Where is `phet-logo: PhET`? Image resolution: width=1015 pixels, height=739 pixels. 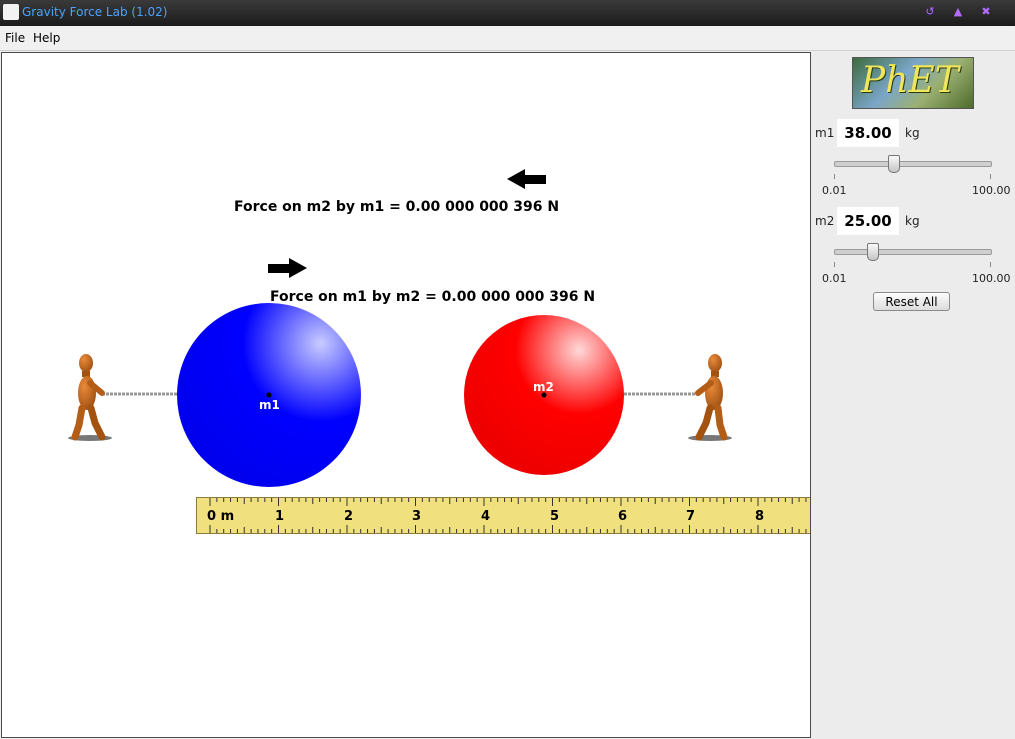
phet-logo: PhET is located at coordinates (913, 83).